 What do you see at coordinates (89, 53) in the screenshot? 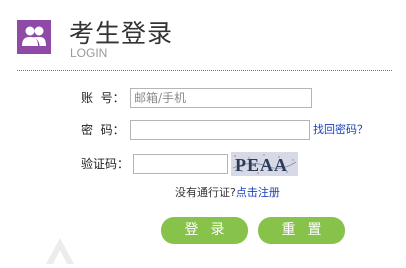
I see `page-subtitle: LOGIN` at bounding box center [89, 53].